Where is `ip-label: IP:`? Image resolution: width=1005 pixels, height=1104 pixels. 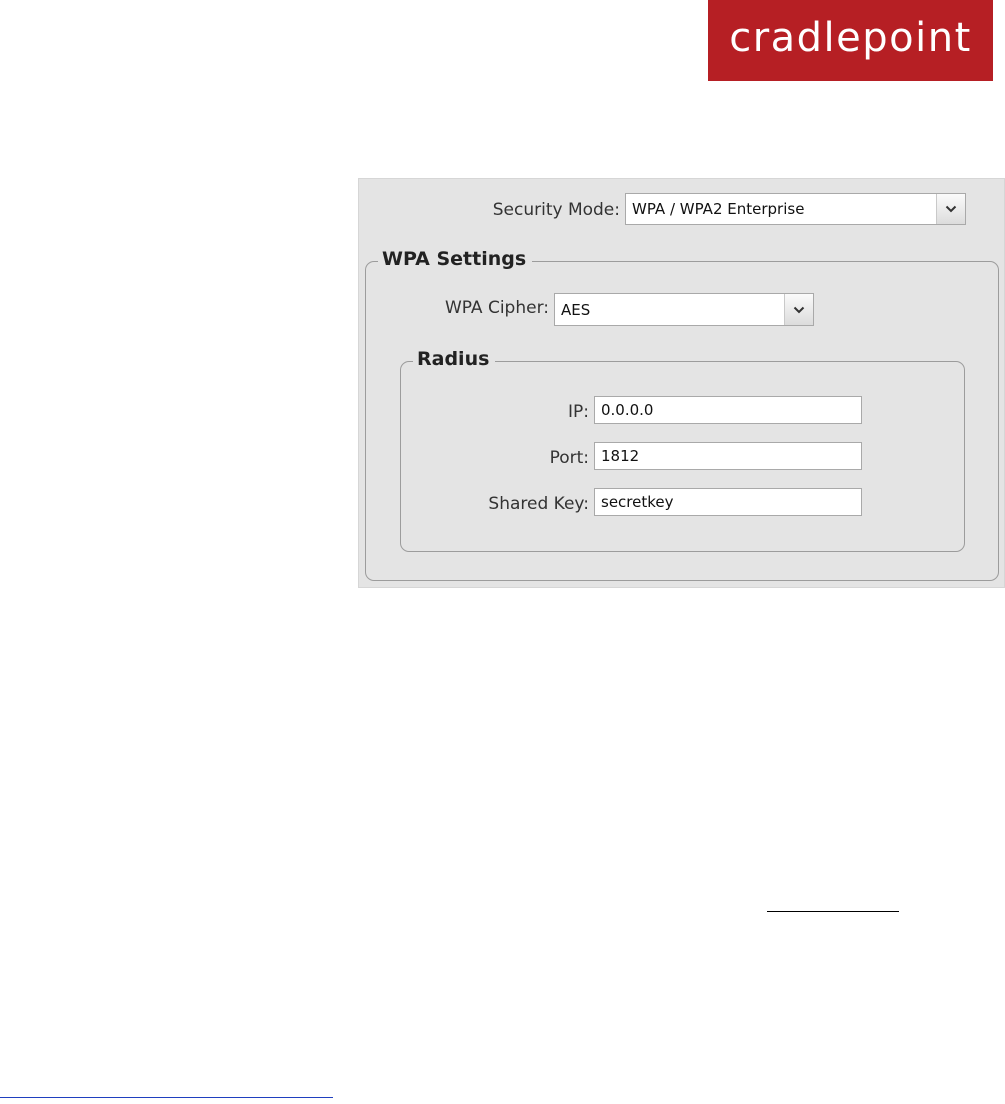
ip-label: IP: is located at coordinates (578, 412).